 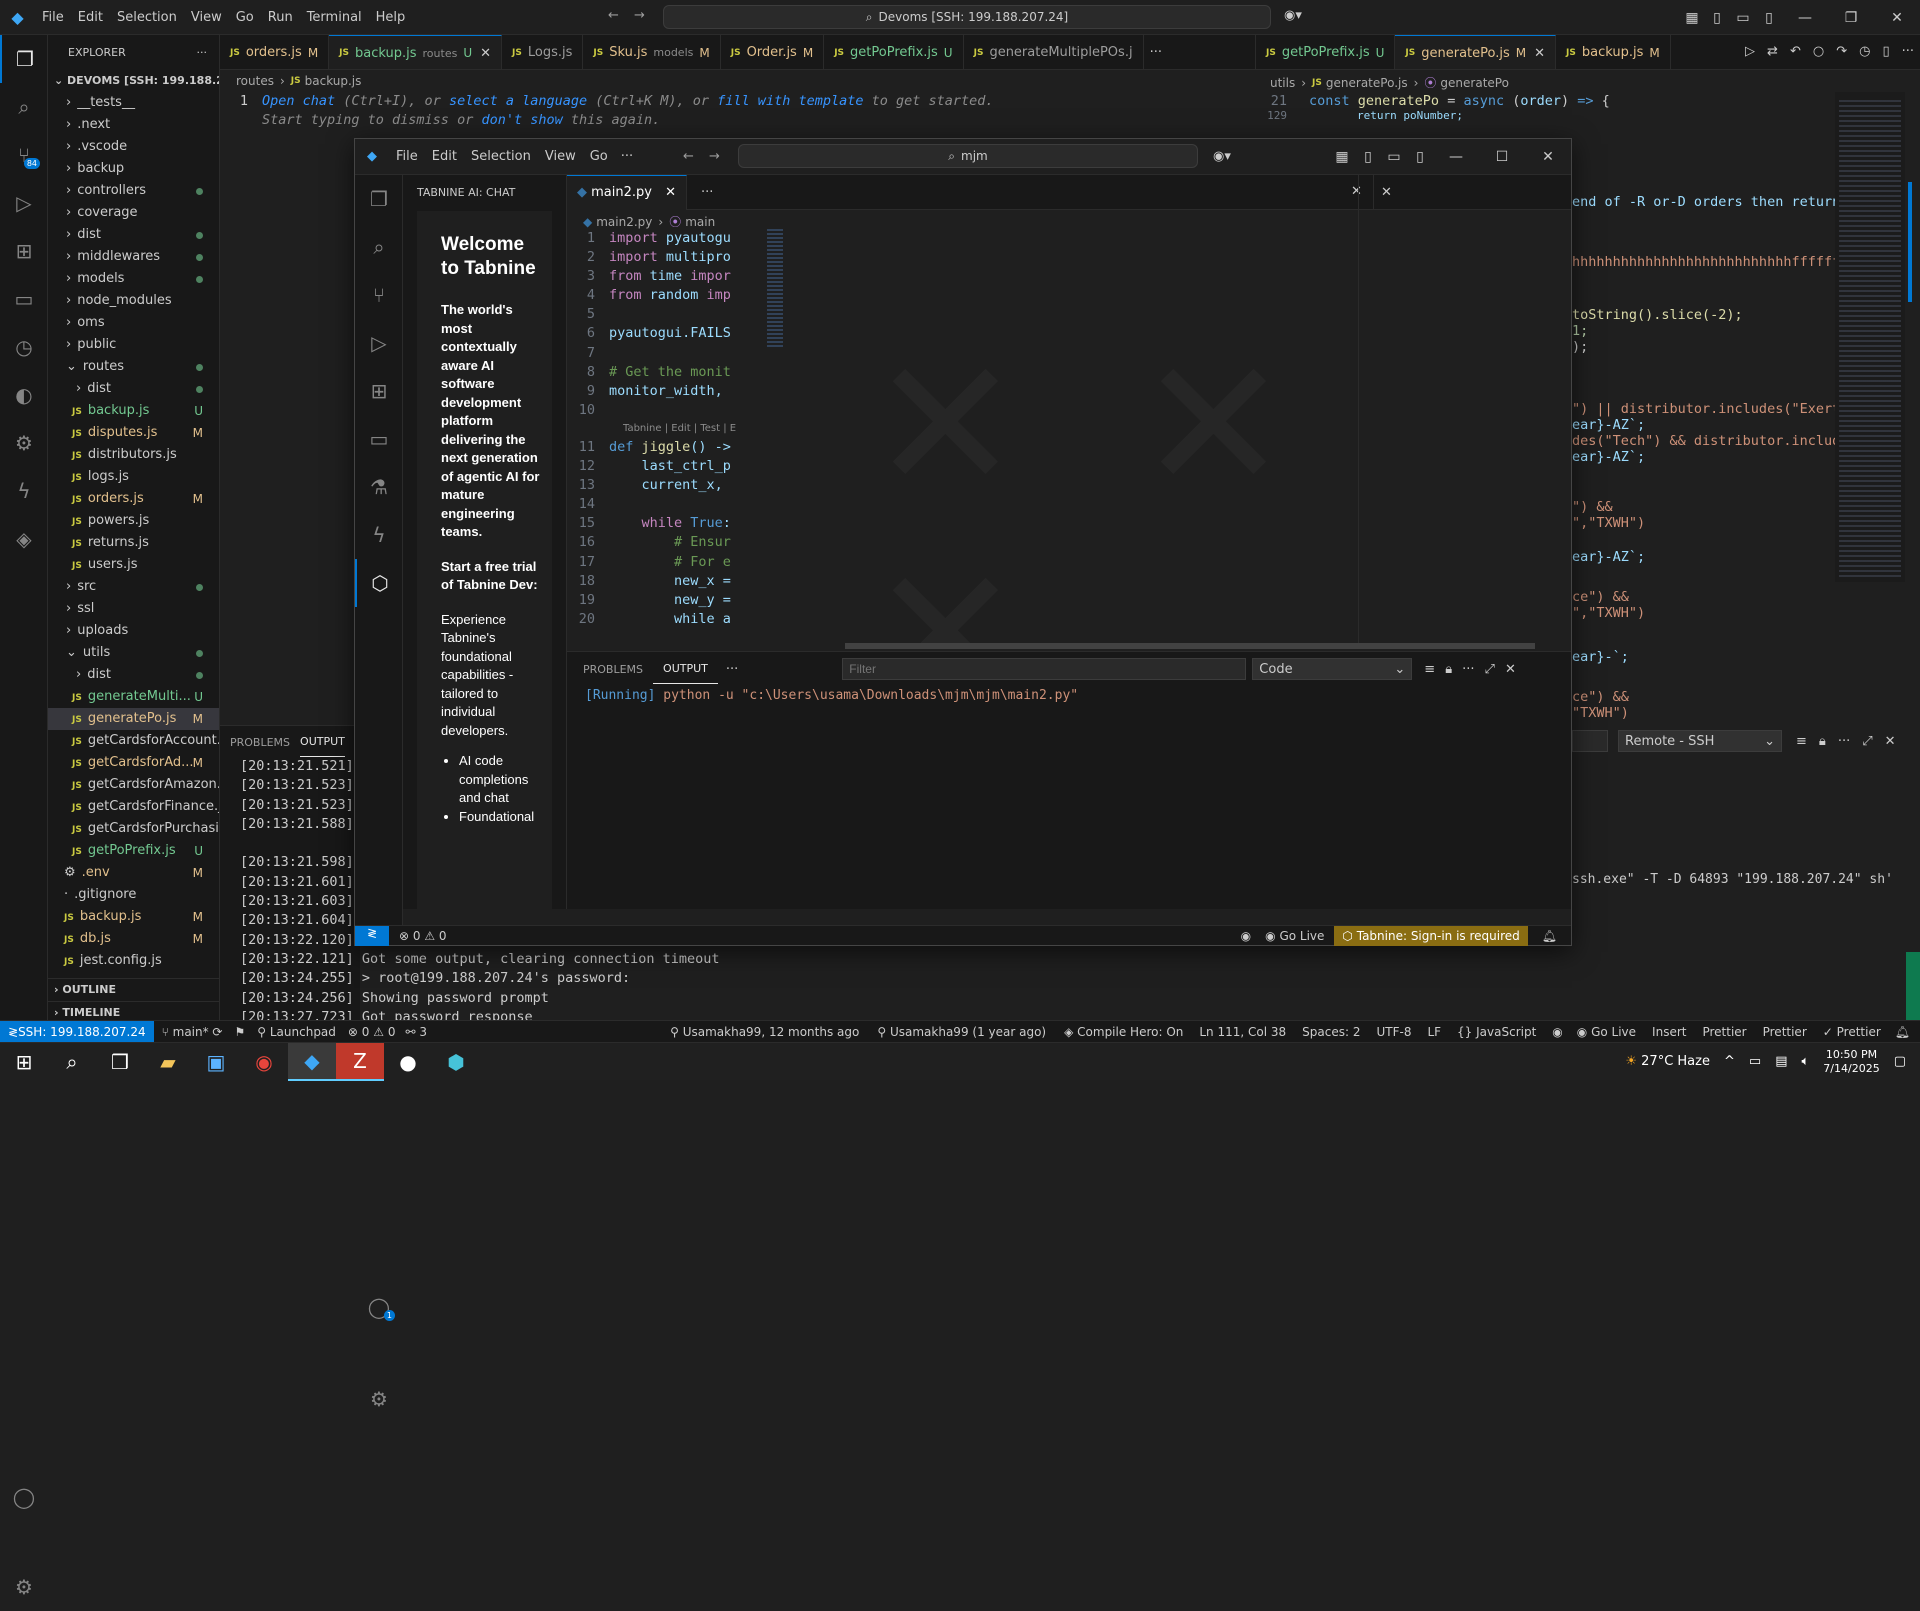 I want to click on tree-folder: › uploads, so click(x=133, y=631).